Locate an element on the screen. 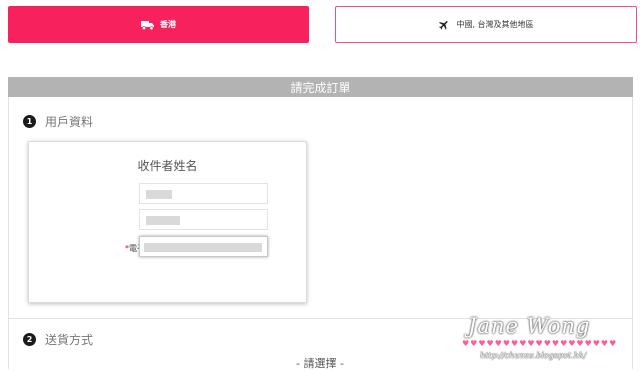 This screenshot has width=640, height=371. watermark-name: Jane Wong is located at coordinates (529, 326).